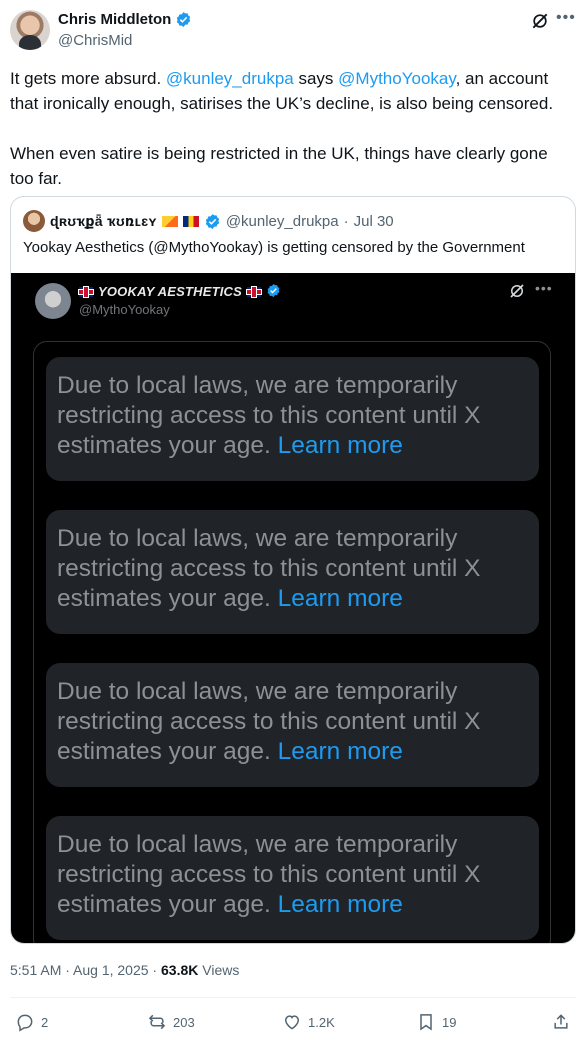  I want to click on heart-icon, so click(292, 1022).